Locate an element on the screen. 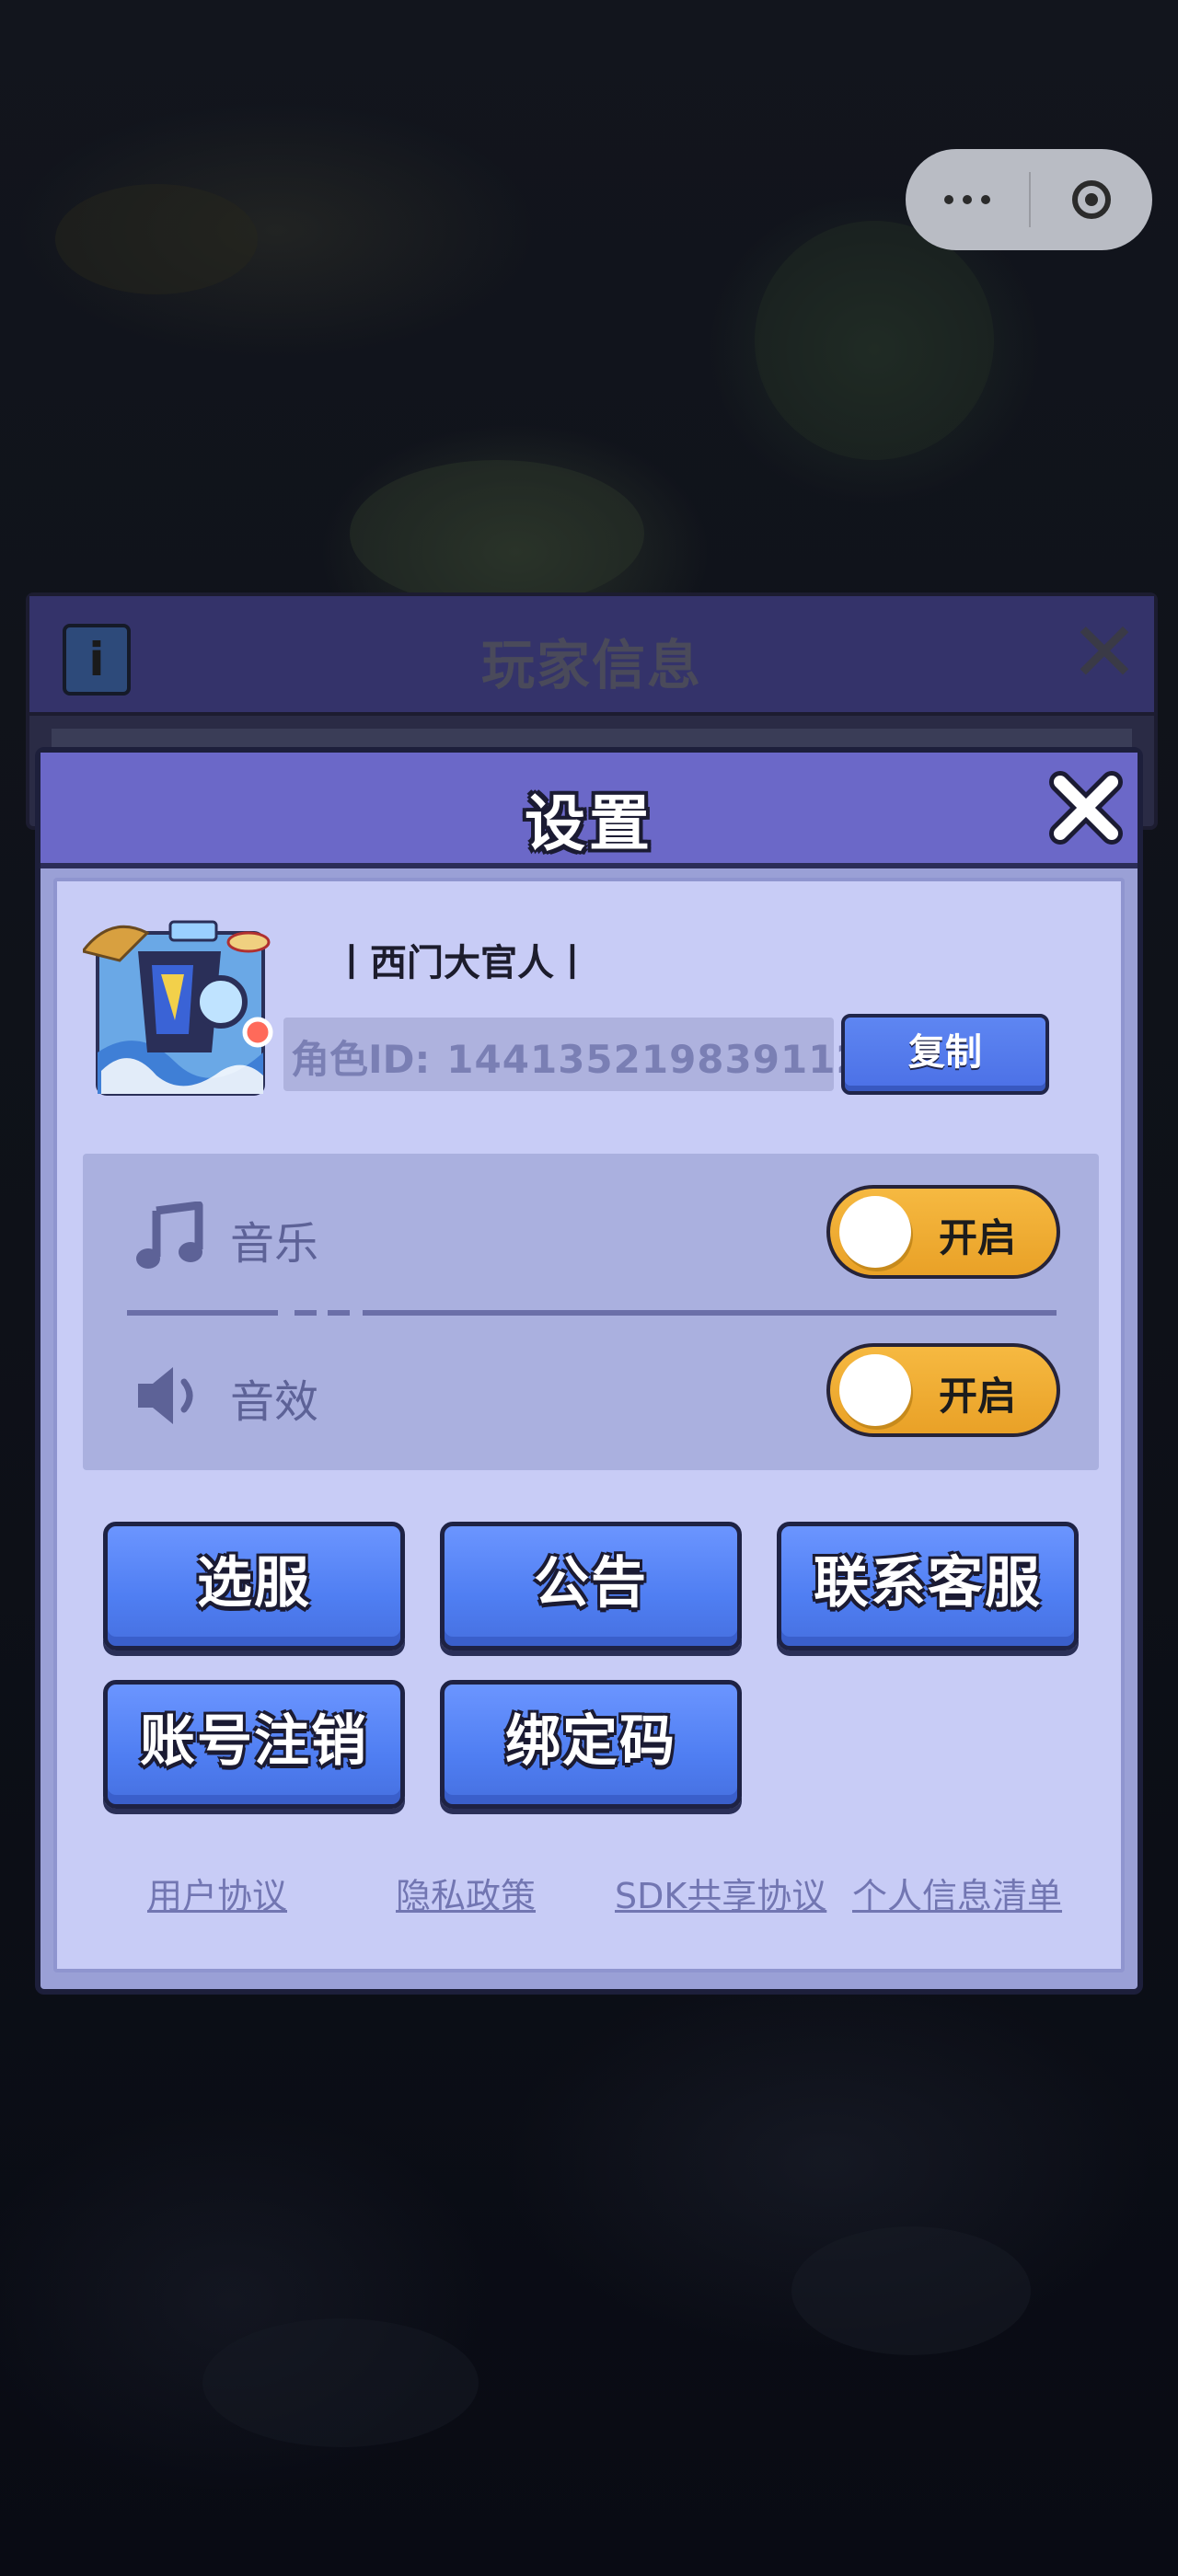 This screenshot has height=2576, width=1178. avatar is located at coordinates (178, 1008).